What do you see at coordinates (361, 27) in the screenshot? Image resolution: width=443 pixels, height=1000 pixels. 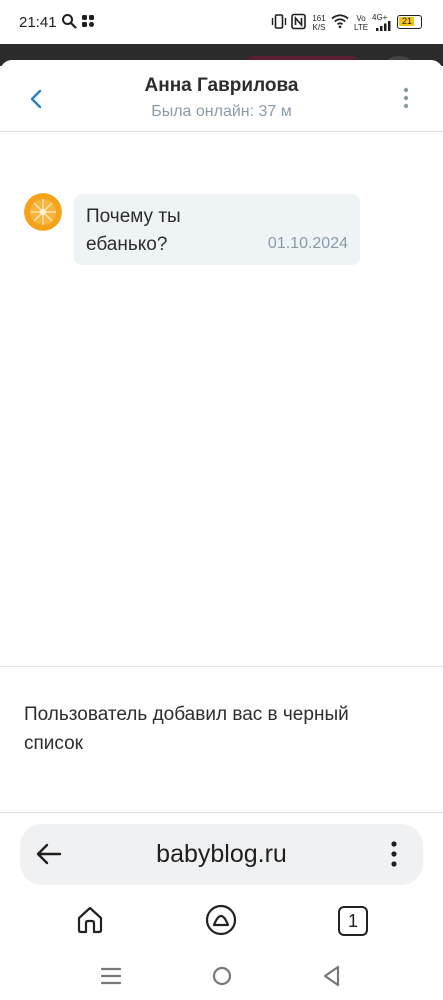 I see `volte-bottom-label: LTE` at bounding box center [361, 27].